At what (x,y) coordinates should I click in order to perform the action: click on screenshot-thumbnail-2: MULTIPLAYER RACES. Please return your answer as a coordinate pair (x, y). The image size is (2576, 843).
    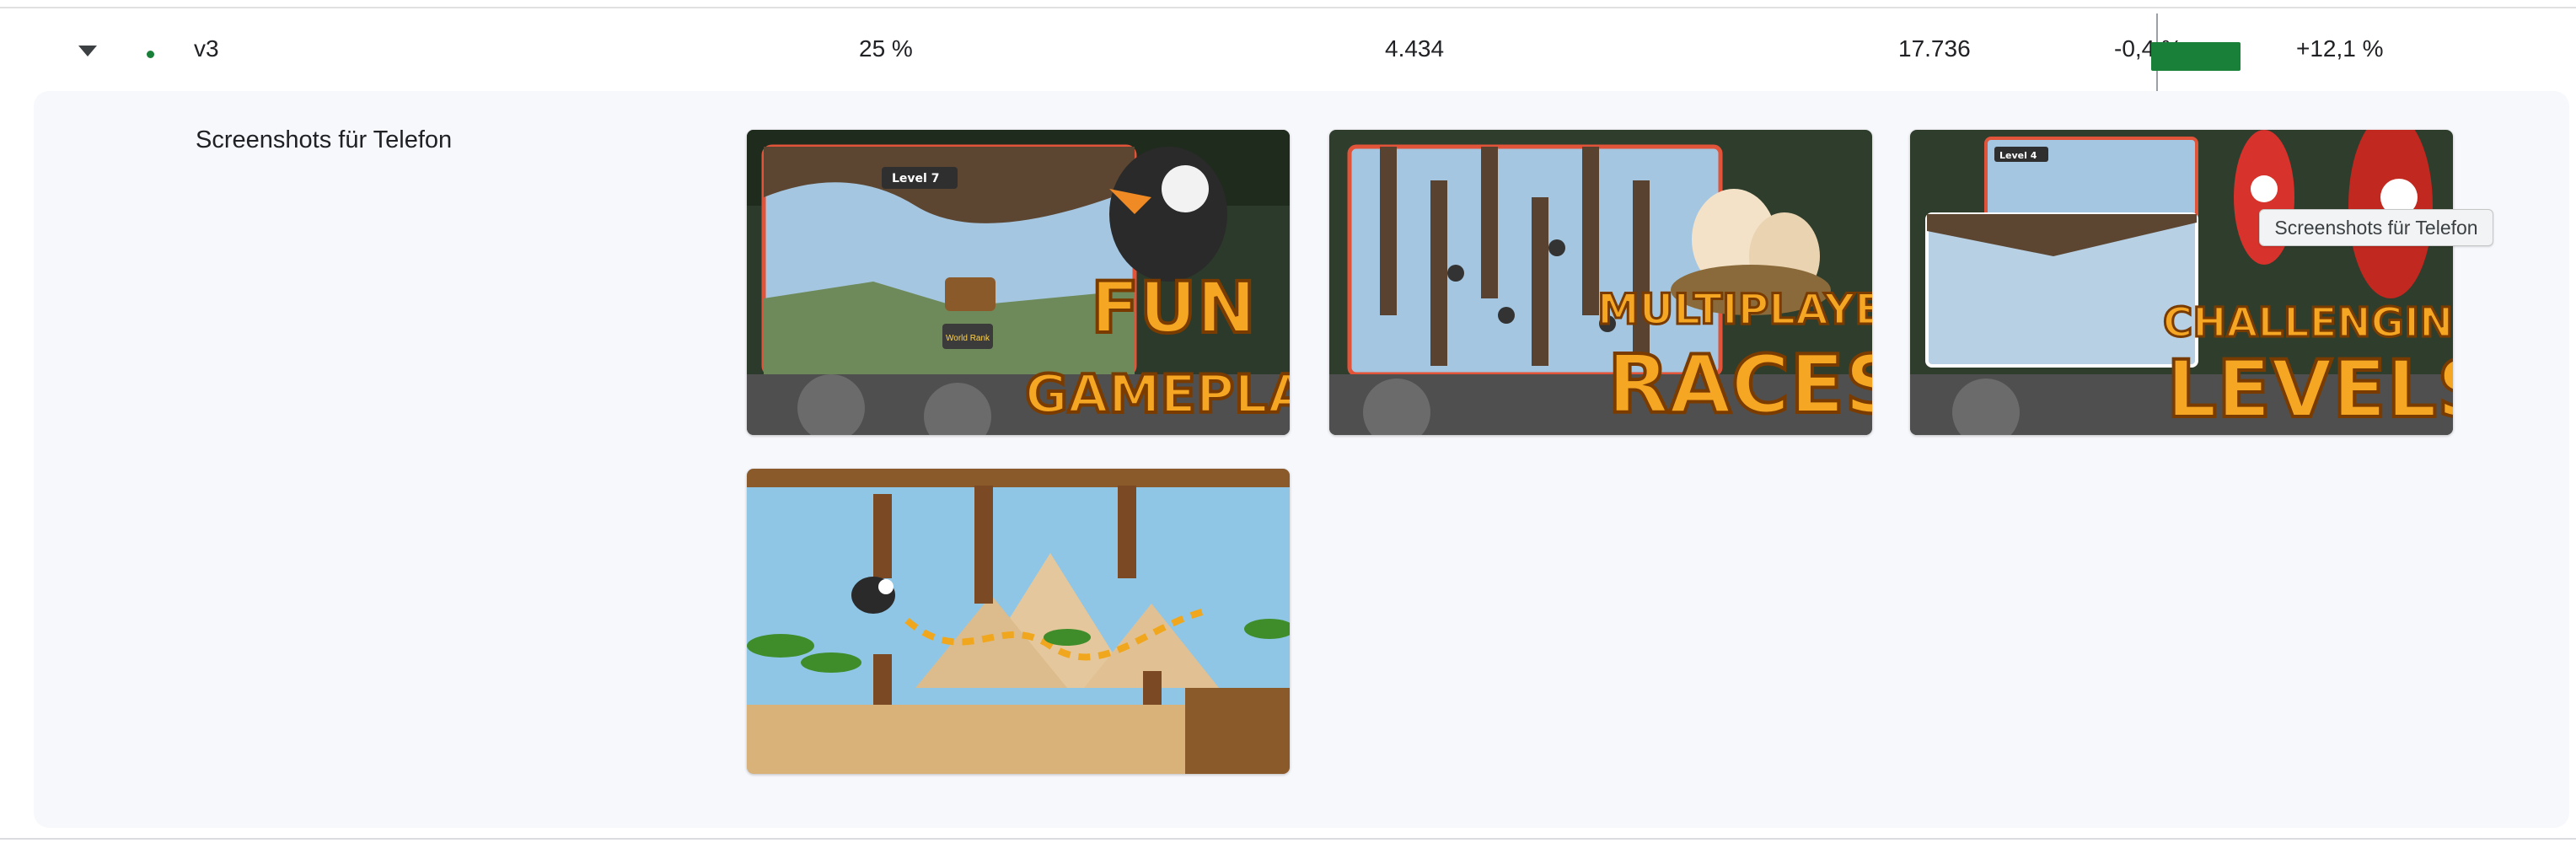
    Looking at the image, I should click on (1600, 282).